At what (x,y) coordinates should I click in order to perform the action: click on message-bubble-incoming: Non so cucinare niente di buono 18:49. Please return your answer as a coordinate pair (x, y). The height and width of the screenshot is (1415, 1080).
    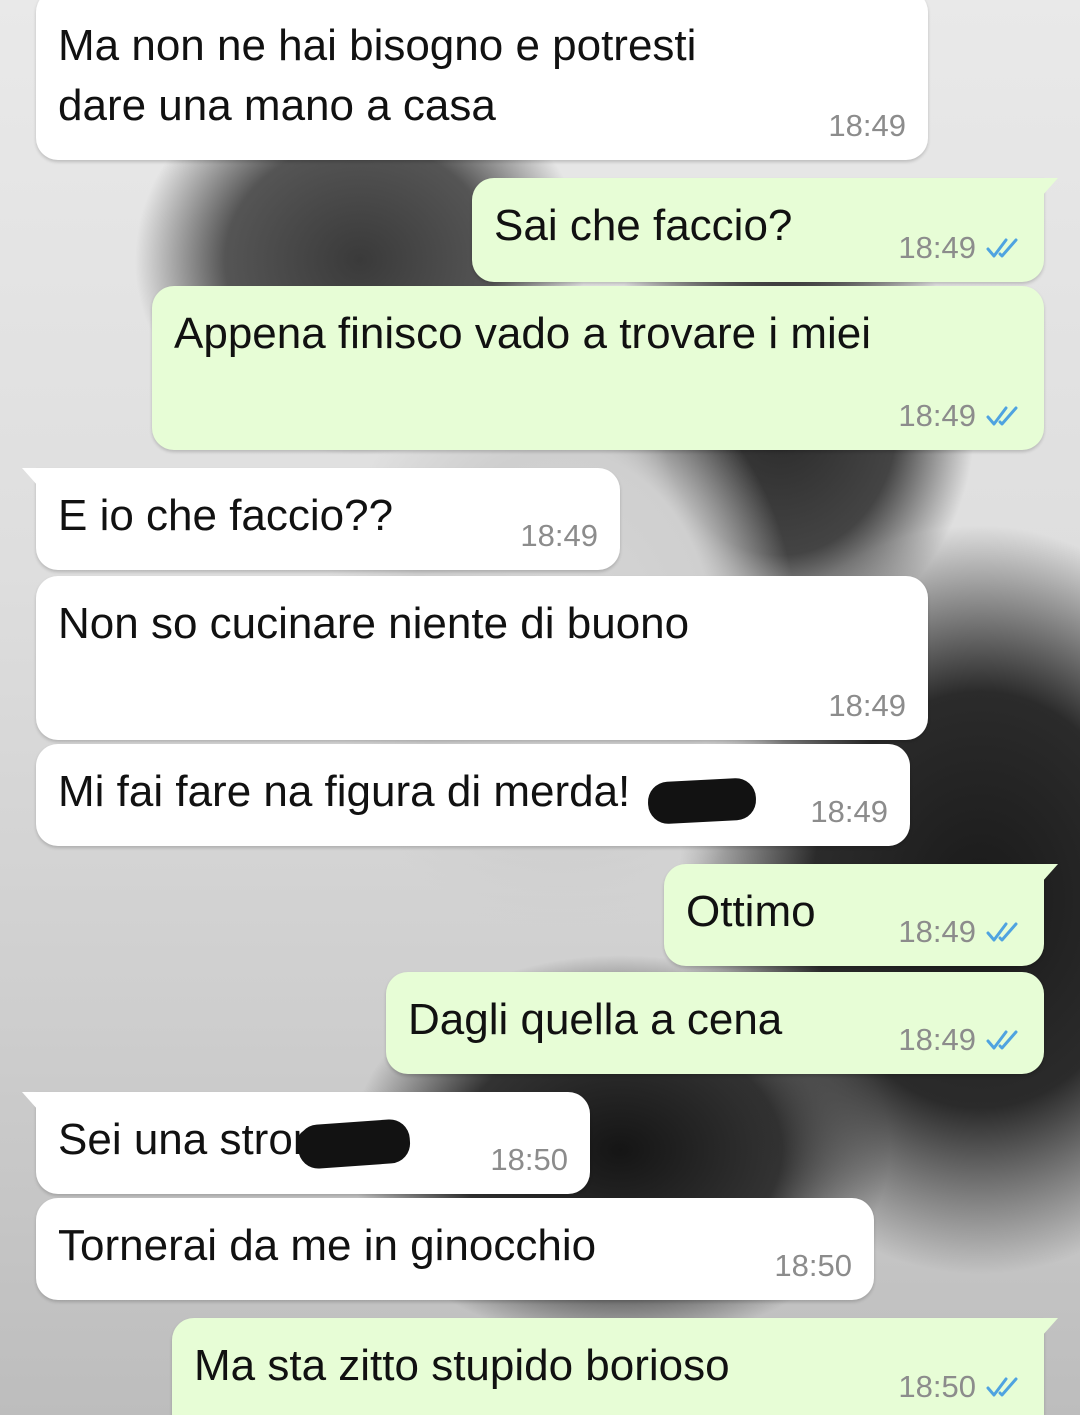
    Looking at the image, I should click on (482, 658).